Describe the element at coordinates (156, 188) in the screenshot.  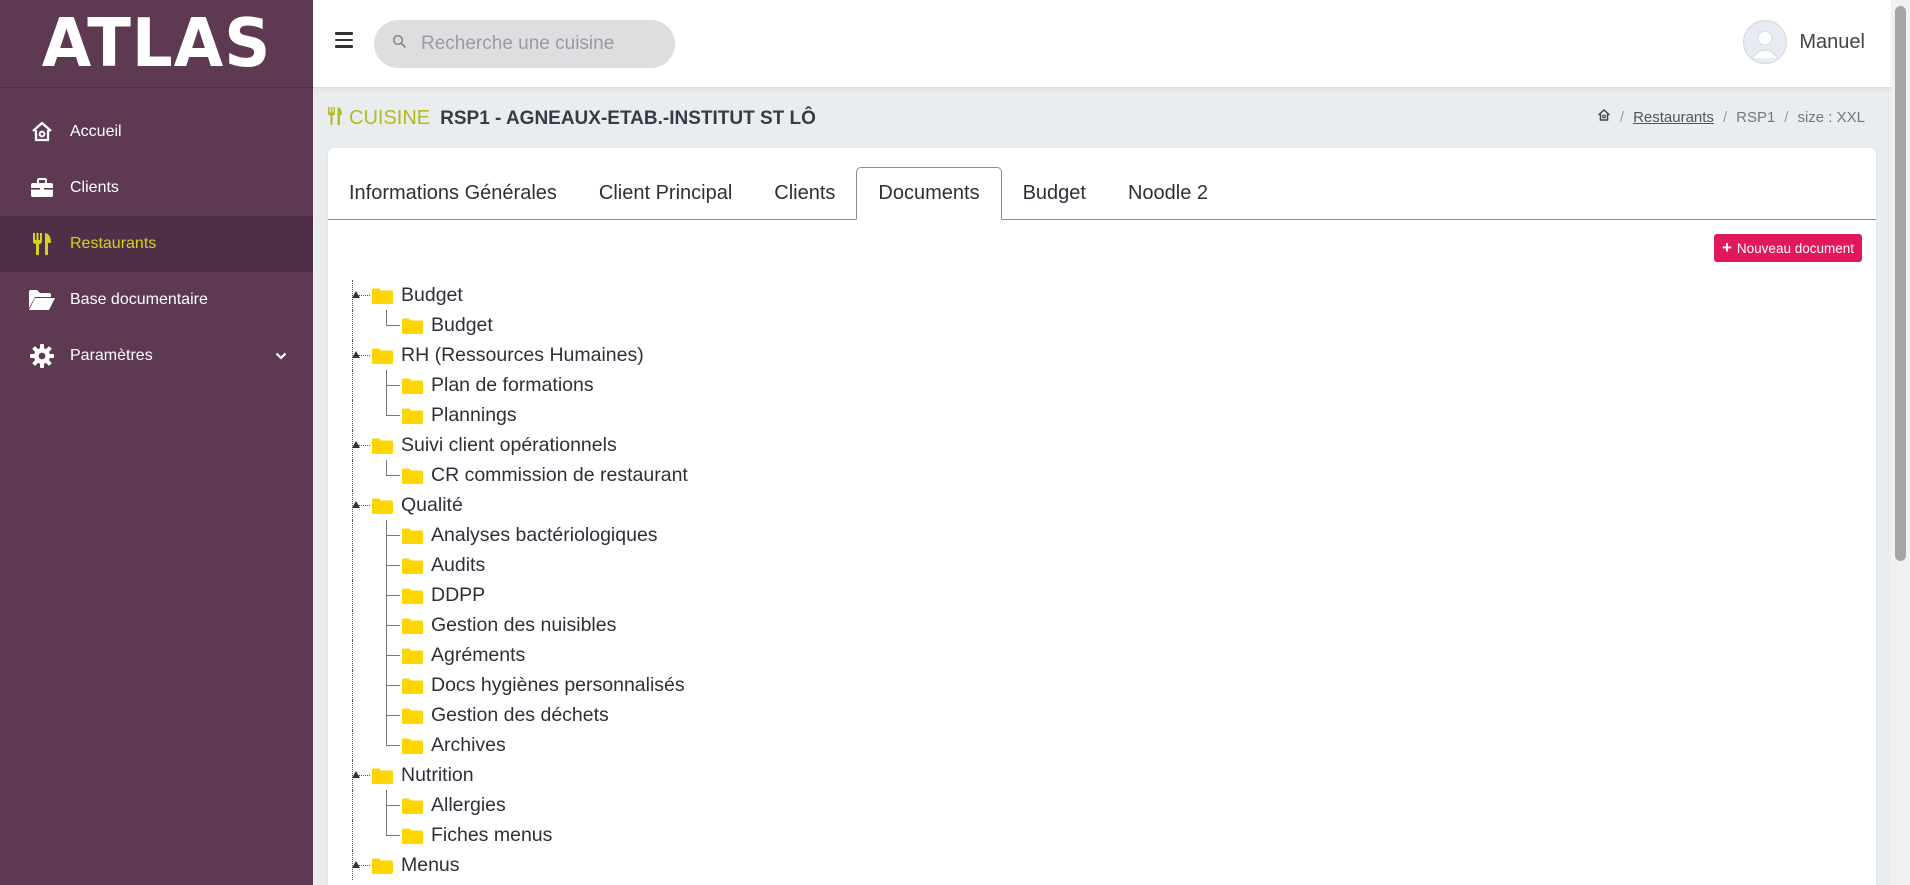
I see `sidebar-item-clients: Clients` at that location.